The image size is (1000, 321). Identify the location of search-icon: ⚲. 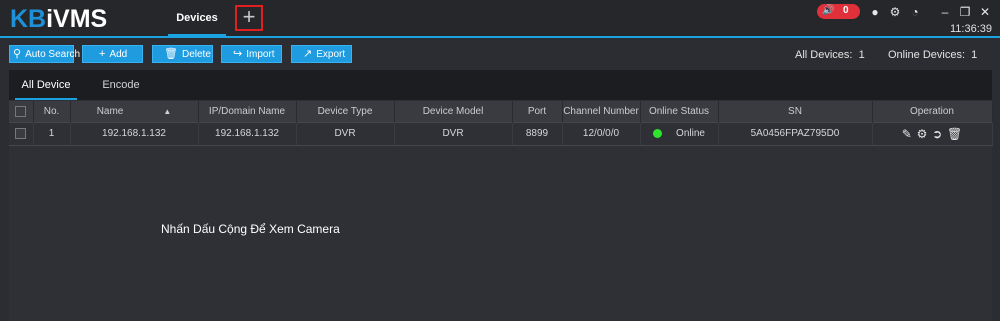
(17, 54).